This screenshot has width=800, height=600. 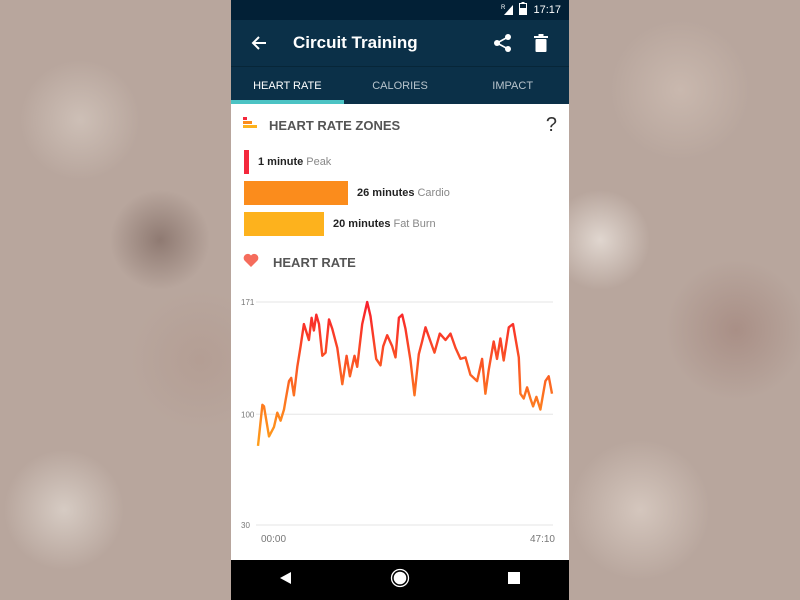 I want to click on home-circle-icon, so click(x=400, y=580).